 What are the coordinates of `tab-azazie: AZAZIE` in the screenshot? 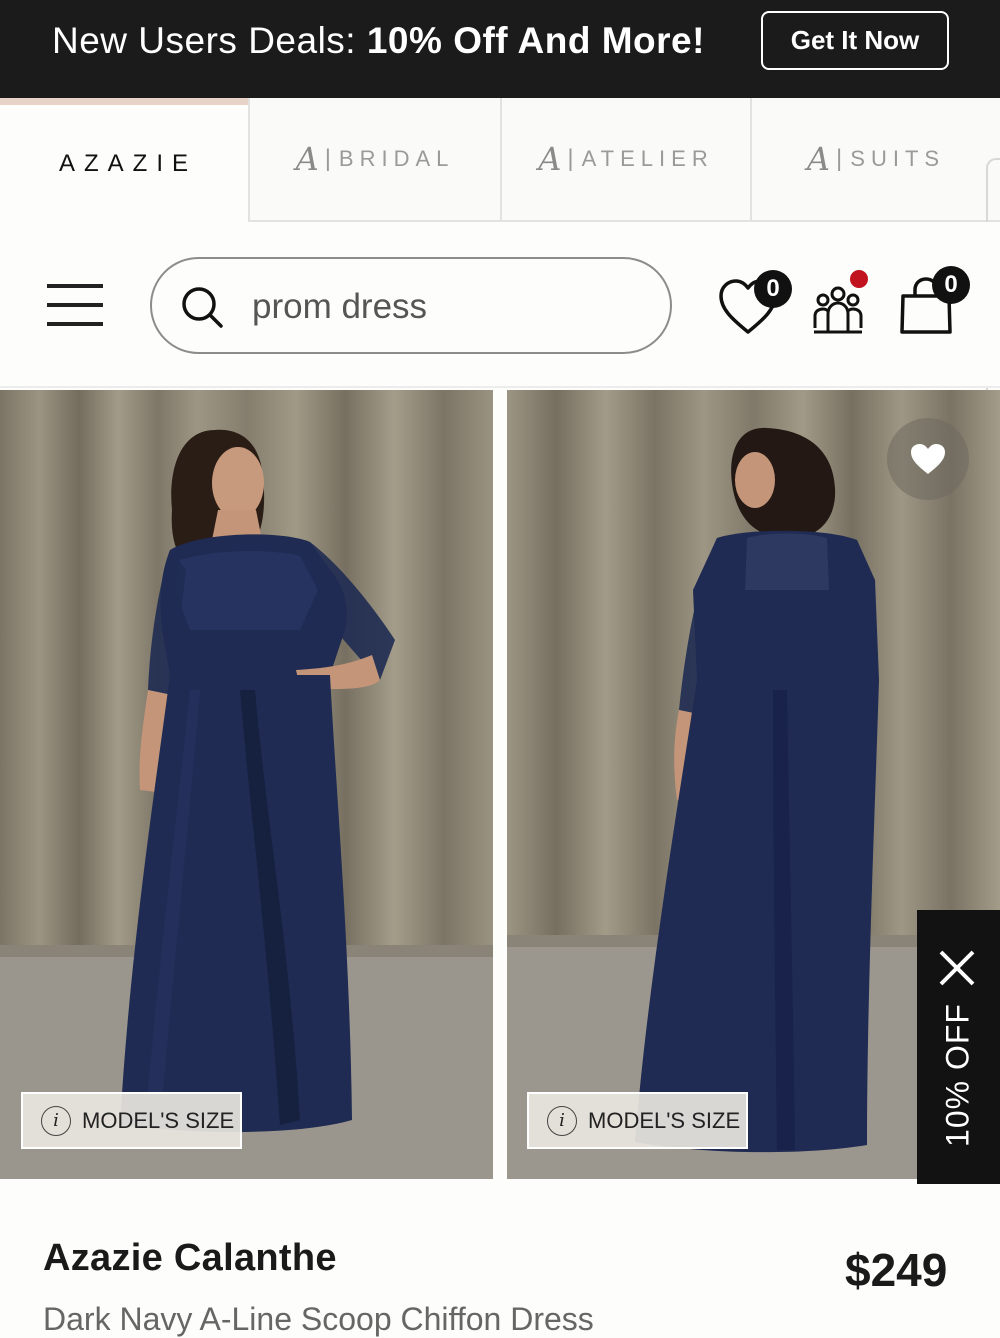 It's located at (124, 160).